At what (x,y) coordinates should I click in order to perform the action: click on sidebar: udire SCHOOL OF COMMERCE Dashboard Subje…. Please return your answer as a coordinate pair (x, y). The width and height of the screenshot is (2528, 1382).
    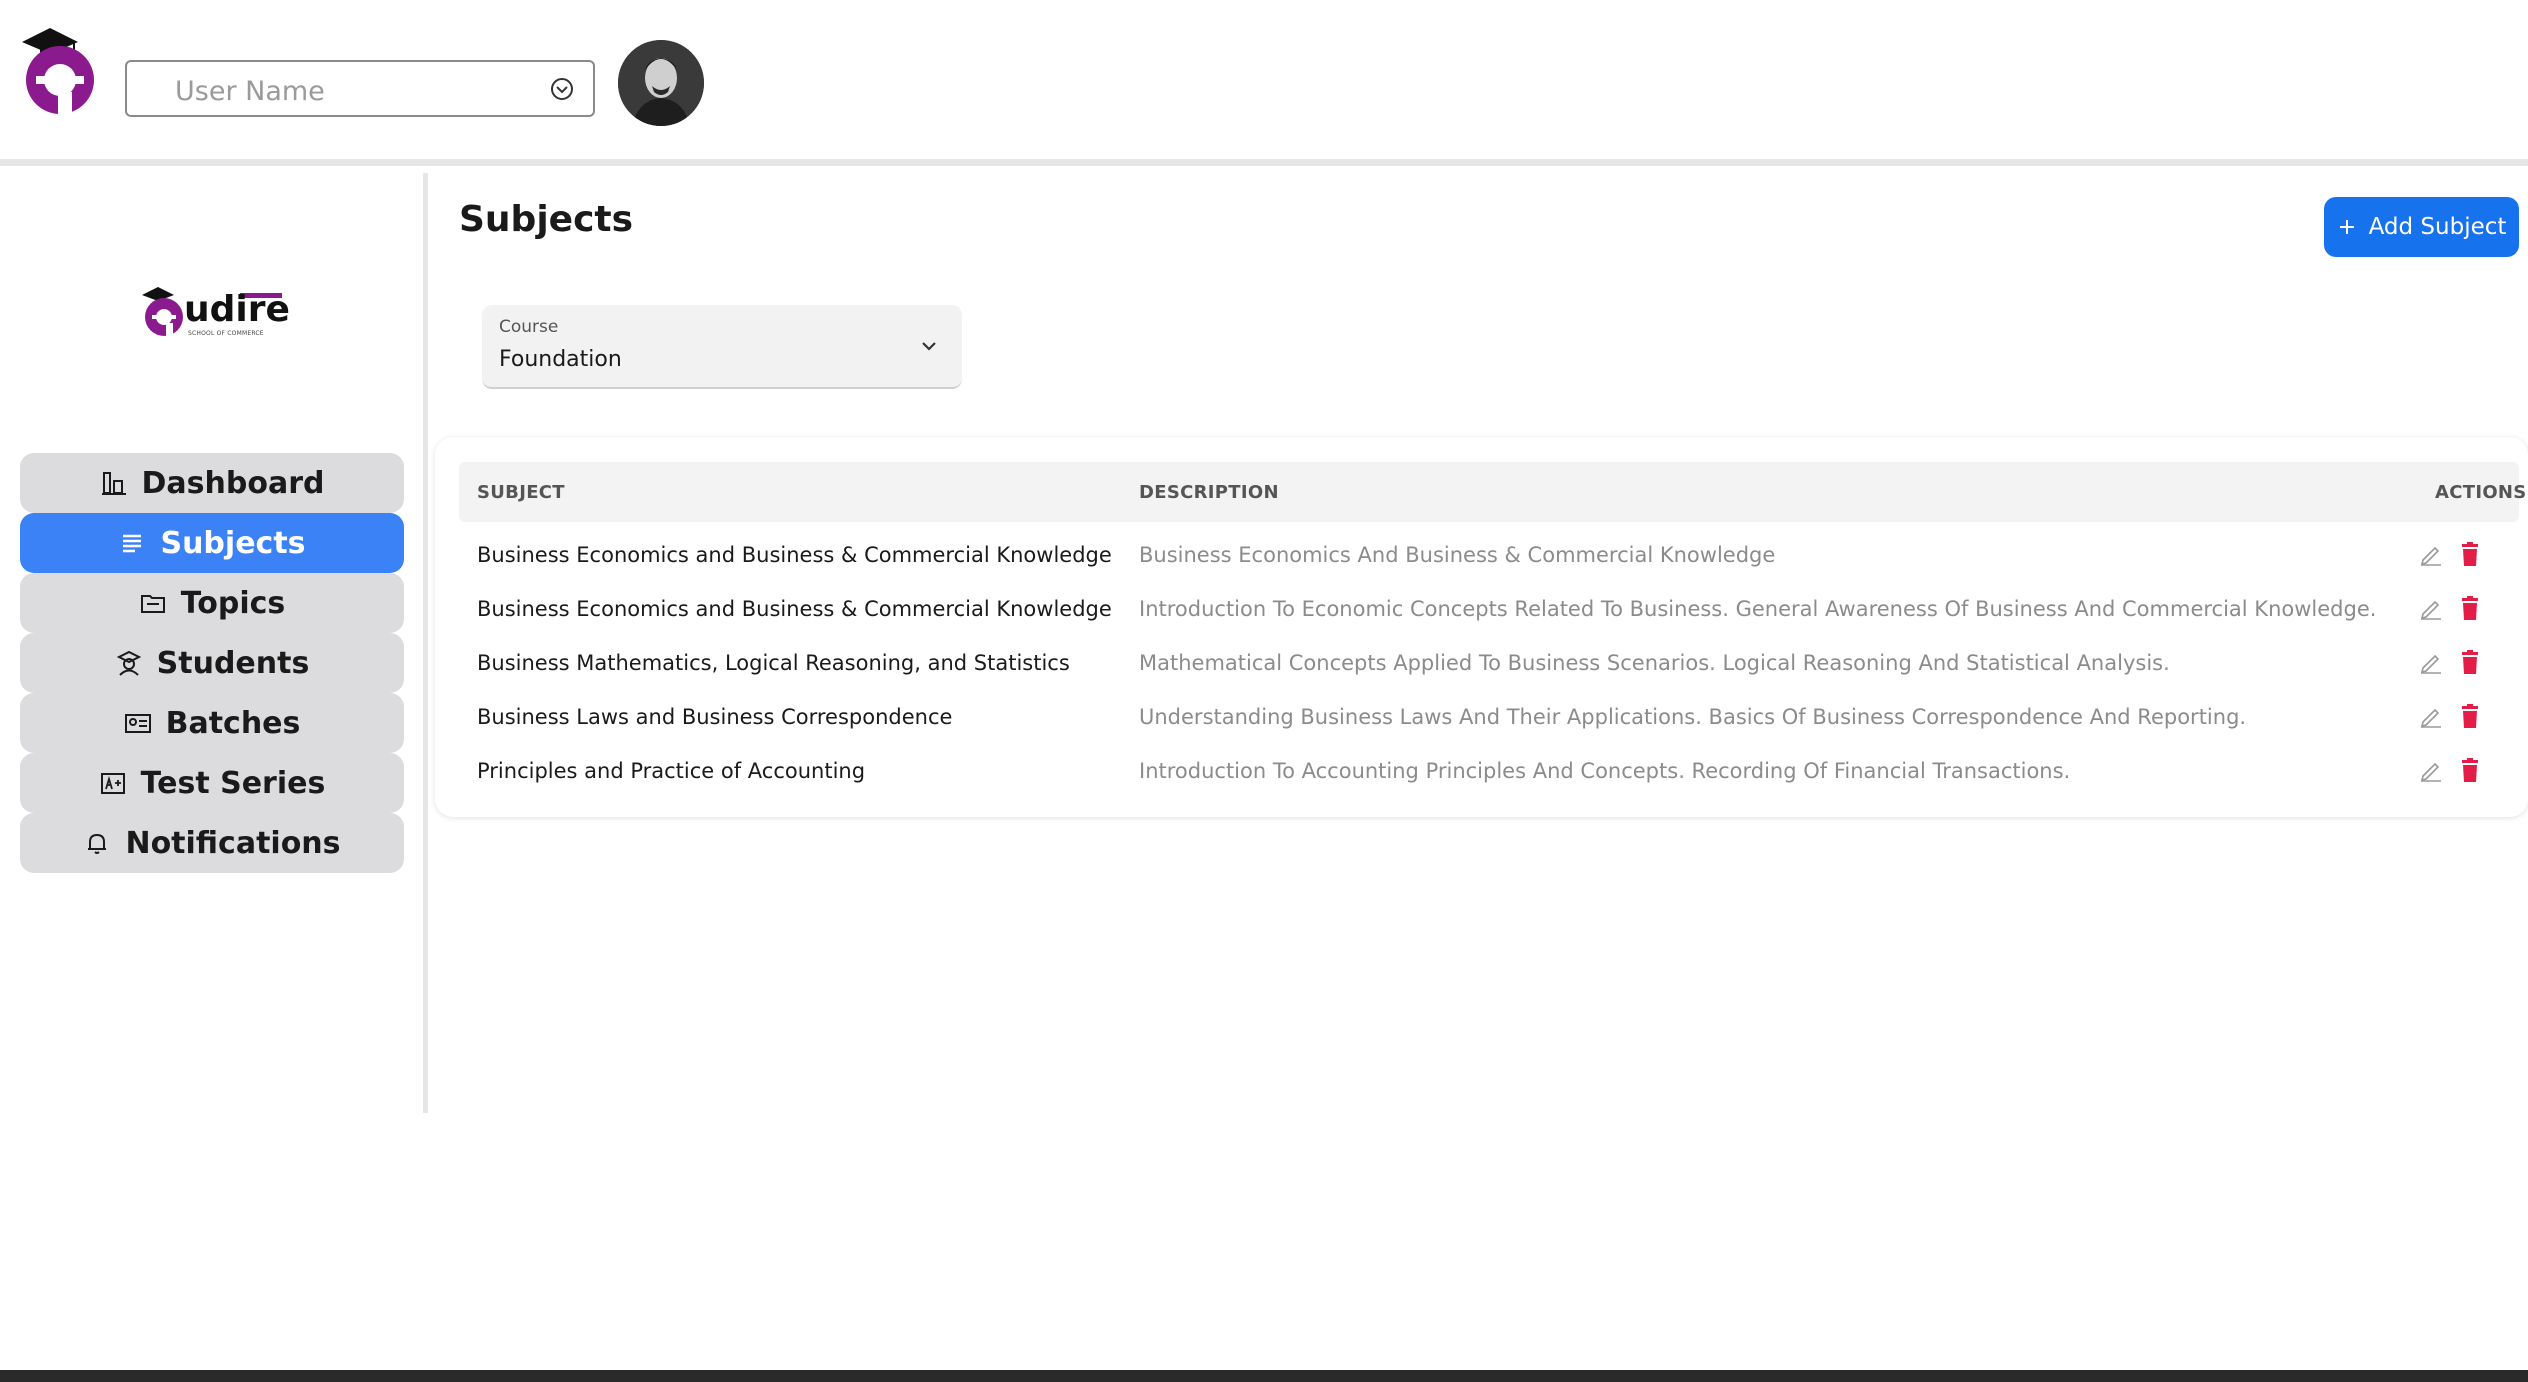
    Looking at the image, I should click on (214, 643).